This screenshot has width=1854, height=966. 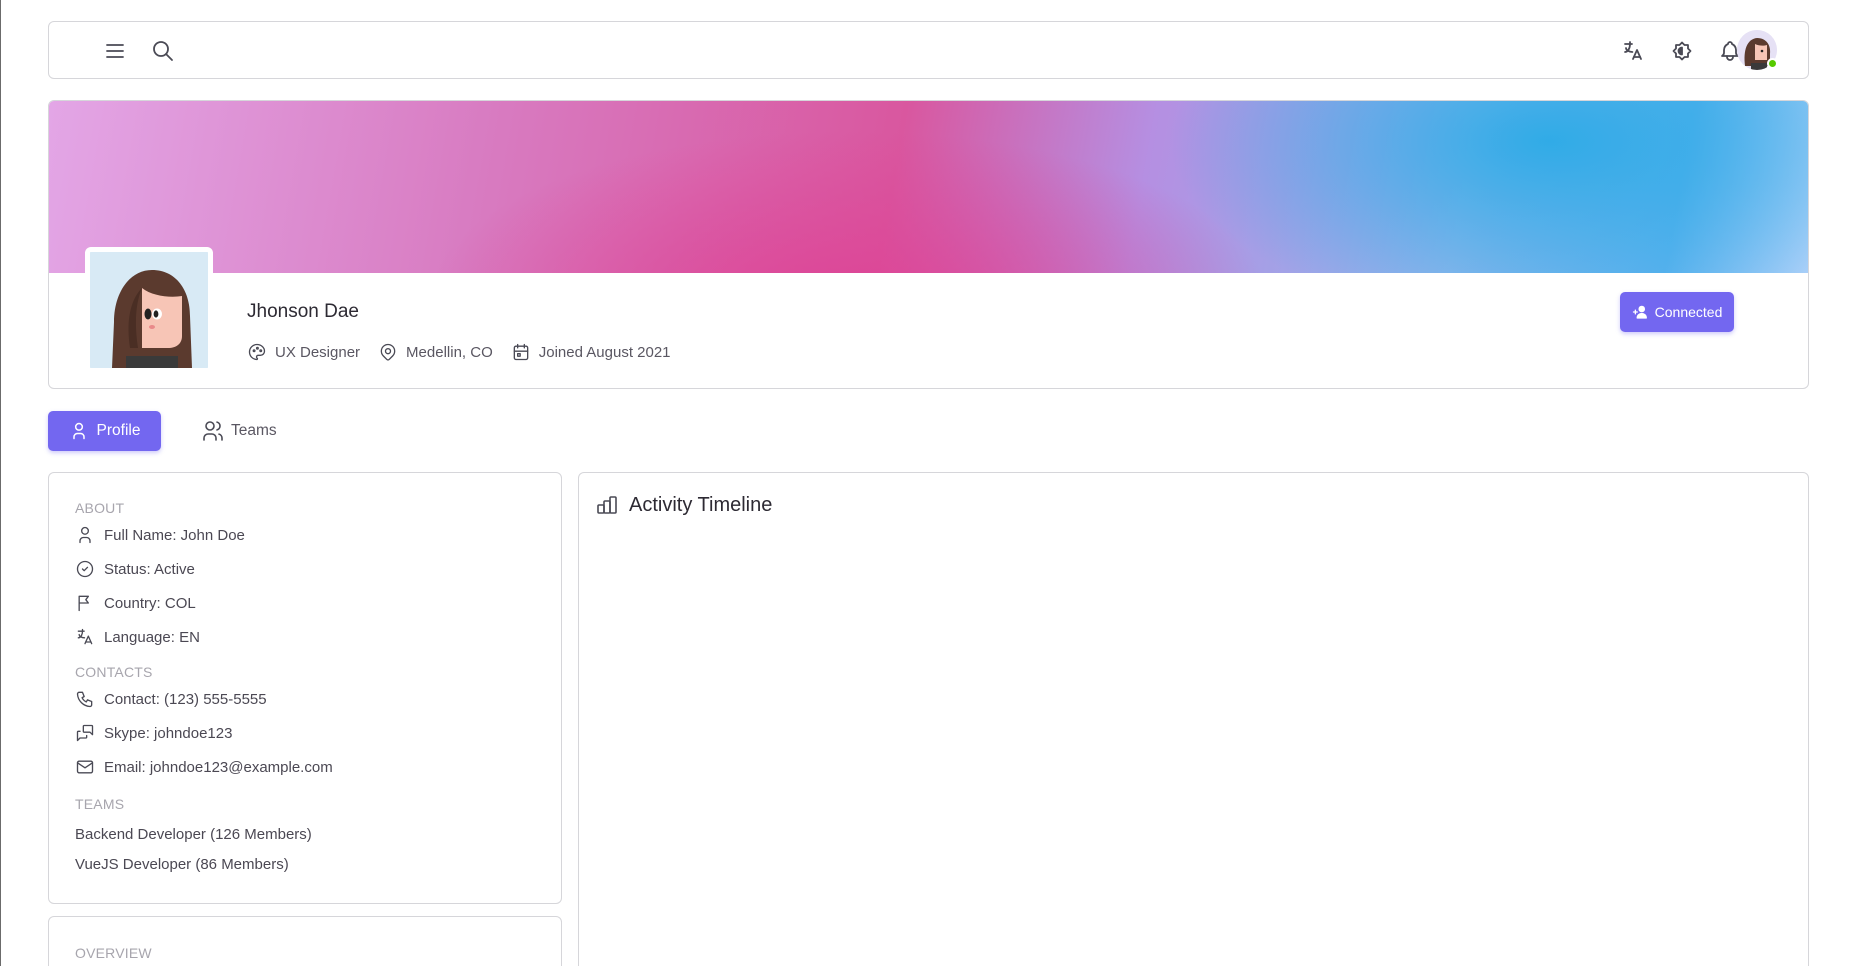 I want to click on team-item: Backend Developer (126 Members), so click(x=193, y=834).